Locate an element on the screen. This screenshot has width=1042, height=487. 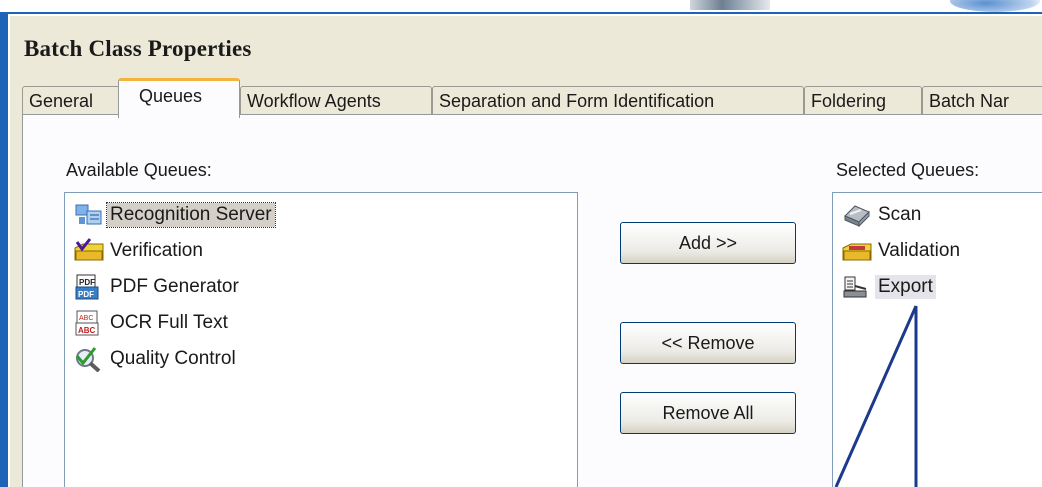
background-banner is located at coordinates (521, 6).